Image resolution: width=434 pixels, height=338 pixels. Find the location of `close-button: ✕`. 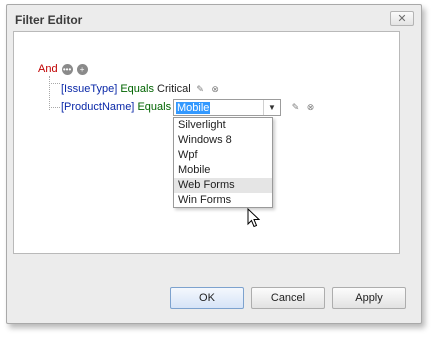

close-button: ✕ is located at coordinates (402, 18).